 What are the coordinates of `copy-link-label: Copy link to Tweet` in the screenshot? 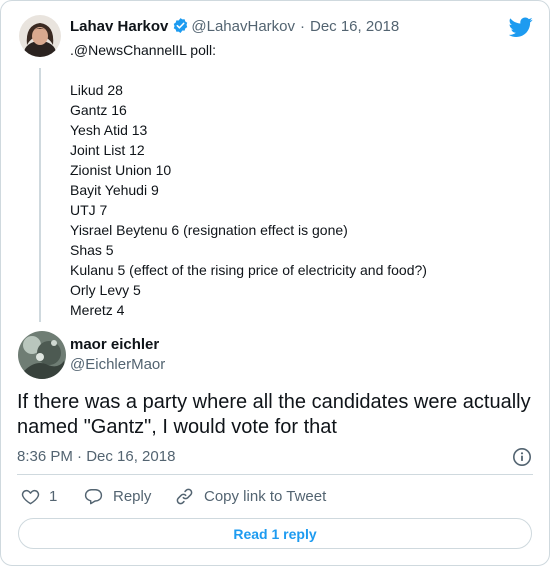 It's located at (265, 496).